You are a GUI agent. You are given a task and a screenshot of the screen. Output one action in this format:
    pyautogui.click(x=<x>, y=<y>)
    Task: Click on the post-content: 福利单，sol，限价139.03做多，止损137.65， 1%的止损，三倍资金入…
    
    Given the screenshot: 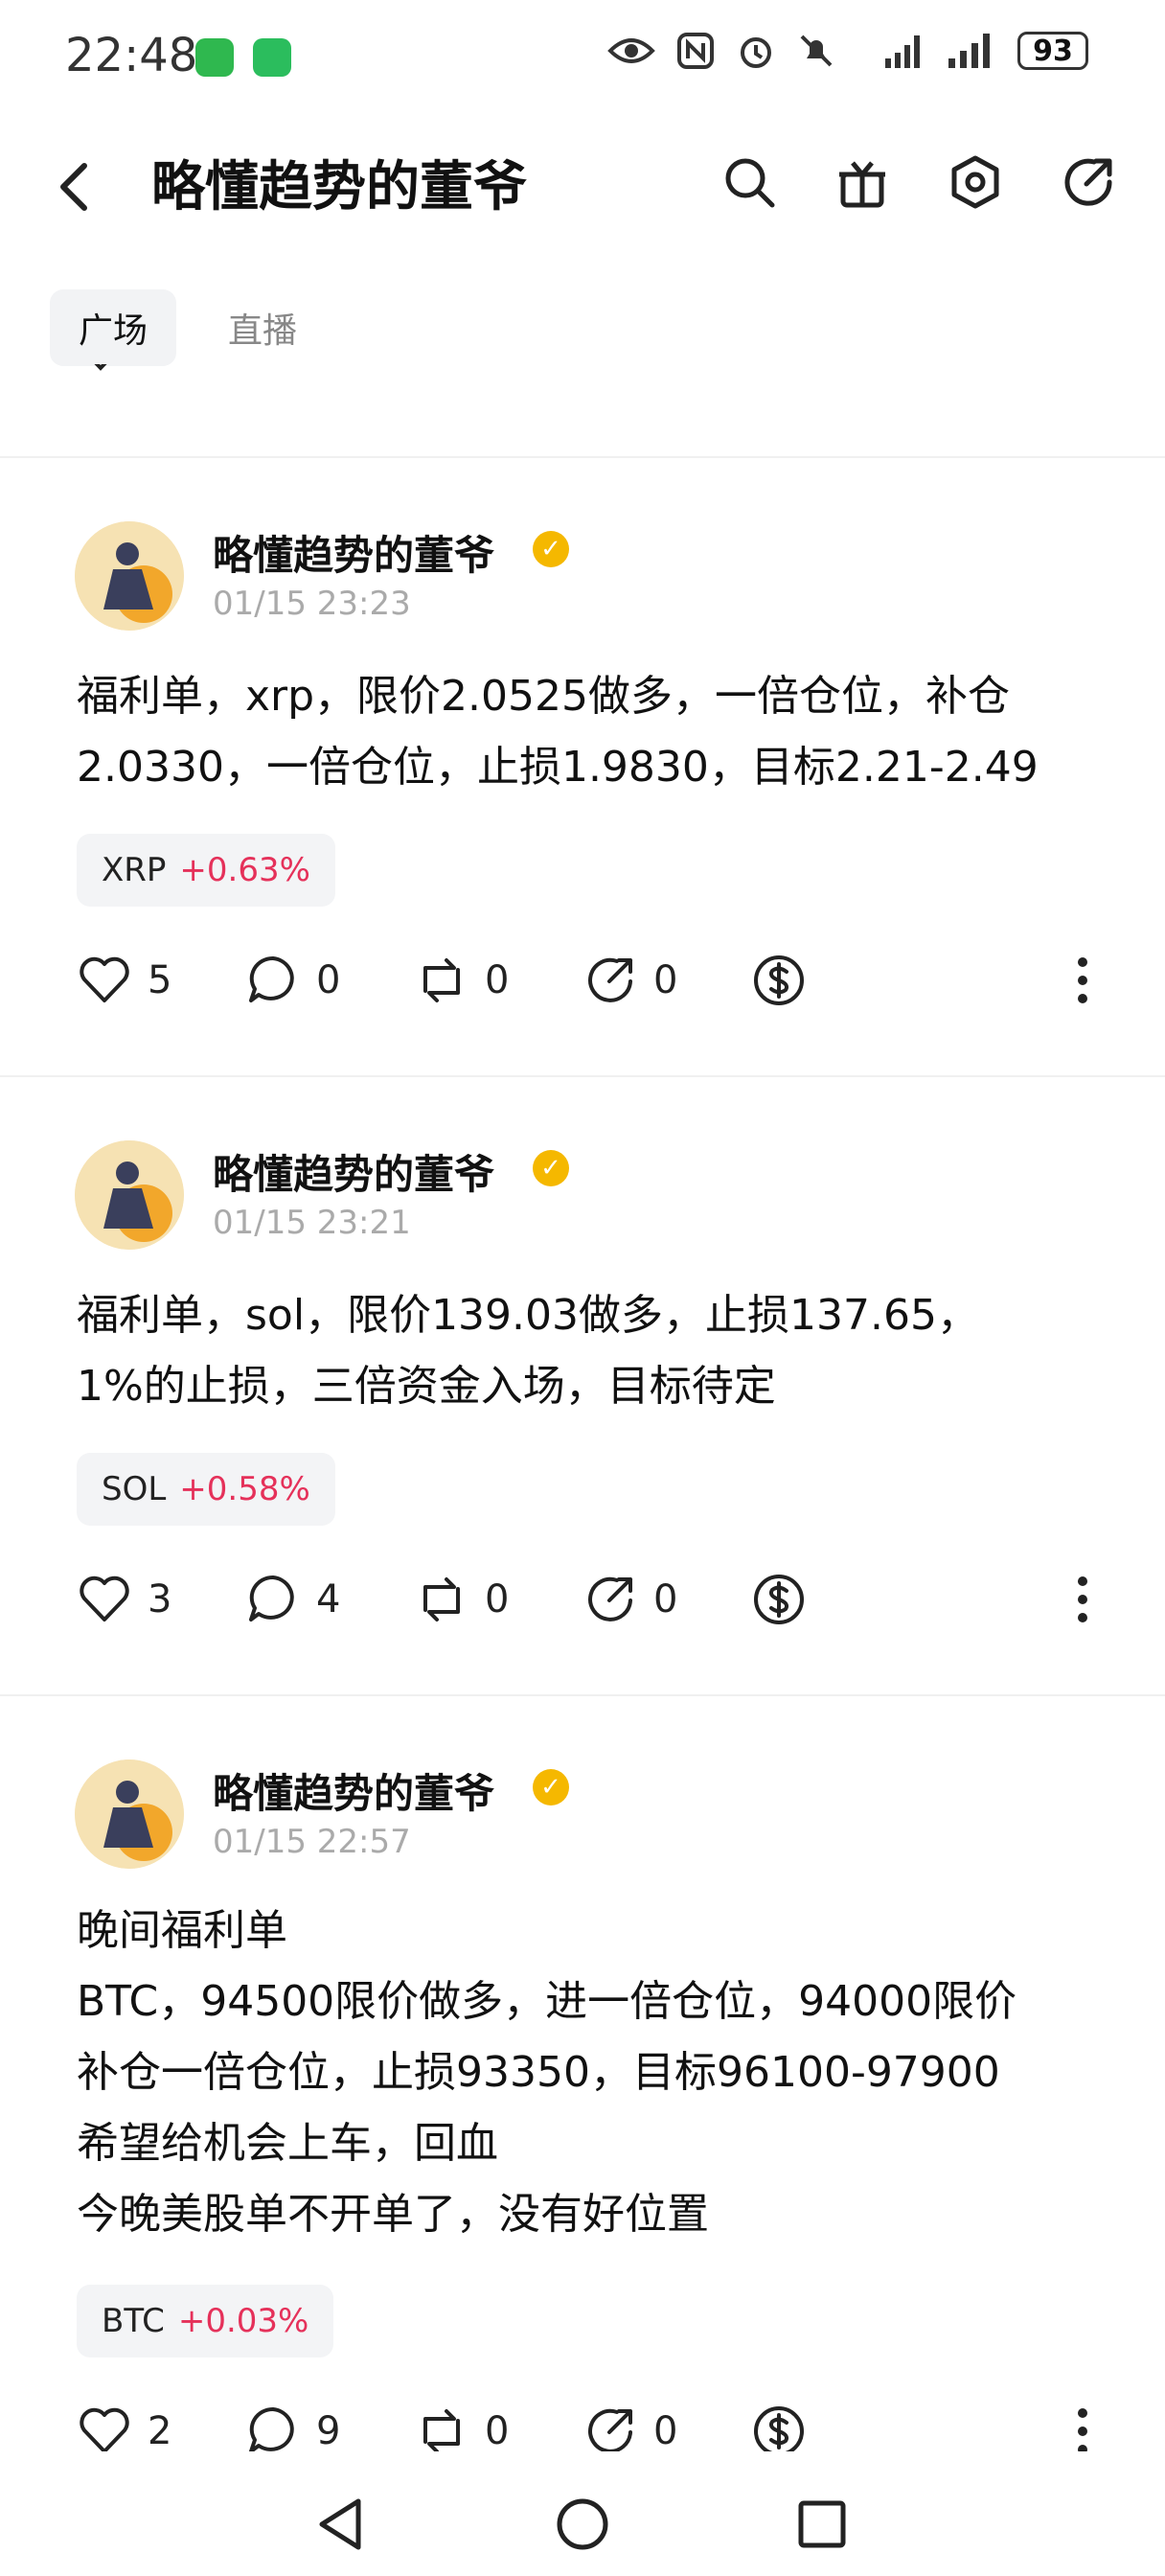 What is the action you would take?
    pyautogui.click(x=584, y=1351)
    